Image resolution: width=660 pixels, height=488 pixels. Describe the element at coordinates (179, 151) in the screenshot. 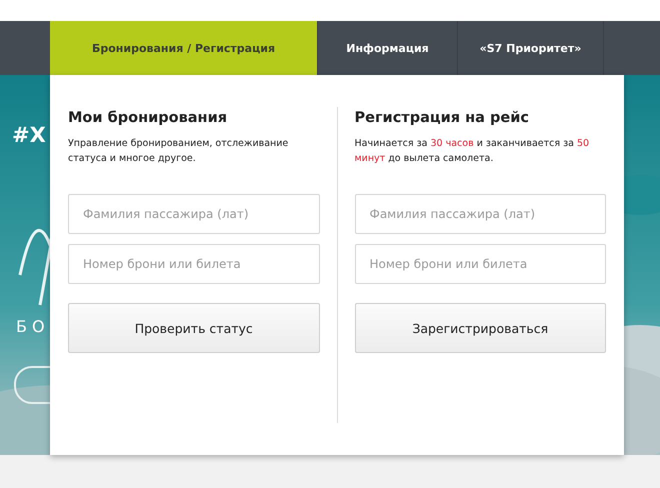

I see `section-description: Управление бронированием, отслеживание статуса и многое другое.` at that location.